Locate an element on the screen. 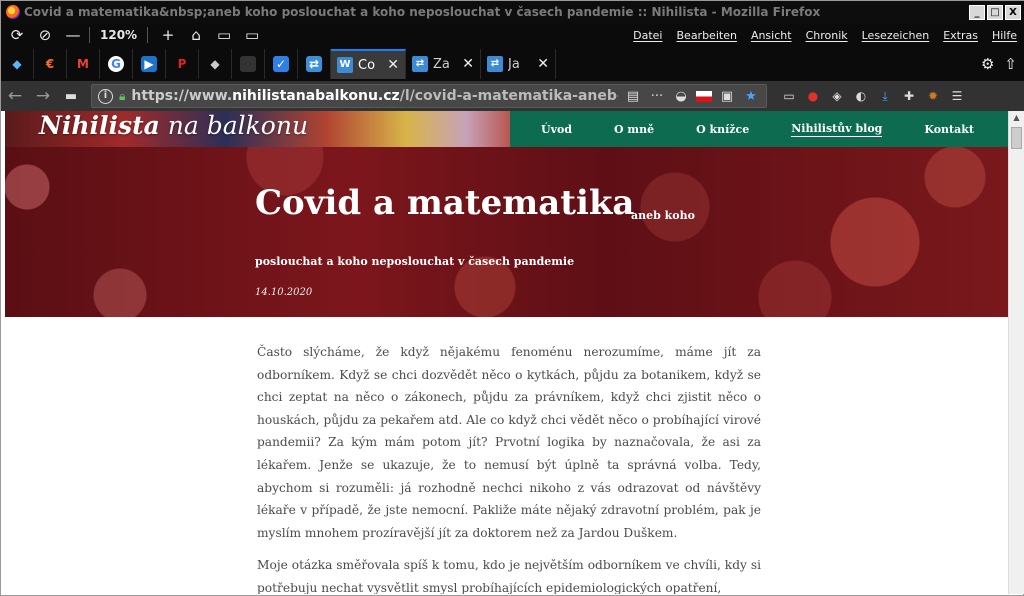 Image resolution: width=1024 pixels, height=596 pixels. more-actions-icon: ··· is located at coordinates (657, 96).